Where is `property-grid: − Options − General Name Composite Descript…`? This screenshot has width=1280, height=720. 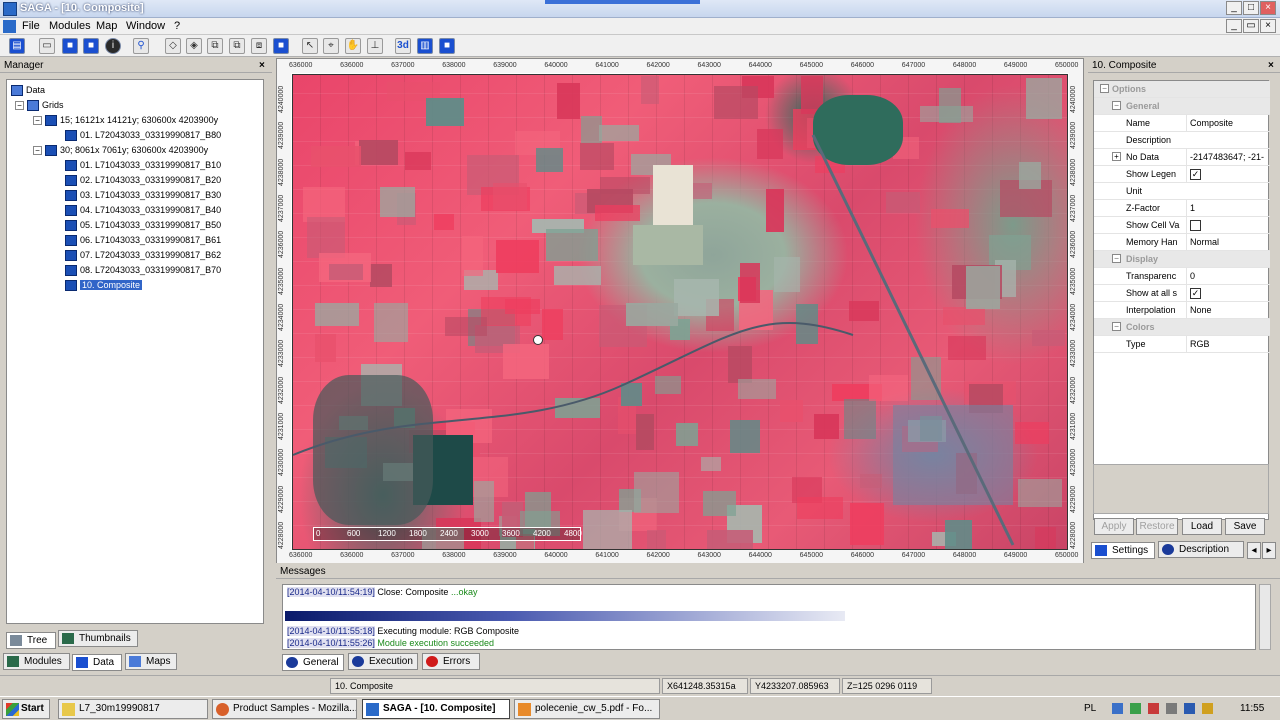 property-grid: − Options − General Name Composite Descript… is located at coordinates (1181, 300).